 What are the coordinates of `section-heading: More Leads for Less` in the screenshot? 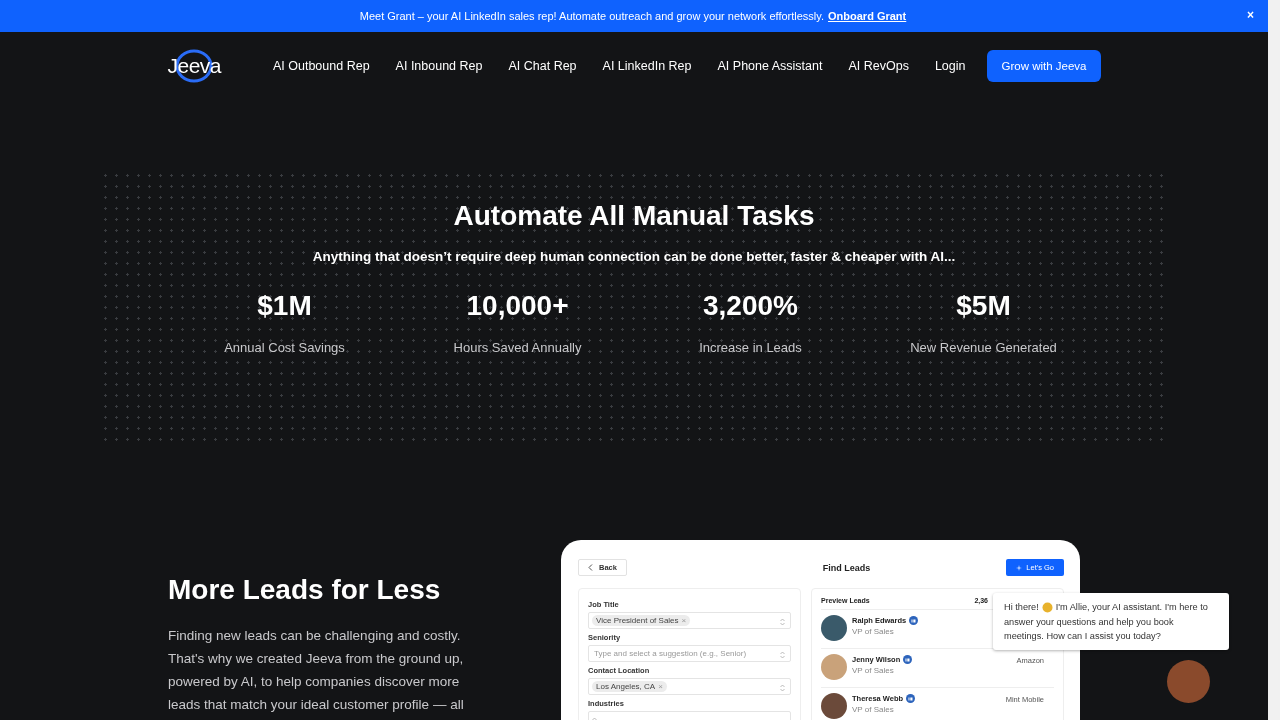 It's located at (305, 590).